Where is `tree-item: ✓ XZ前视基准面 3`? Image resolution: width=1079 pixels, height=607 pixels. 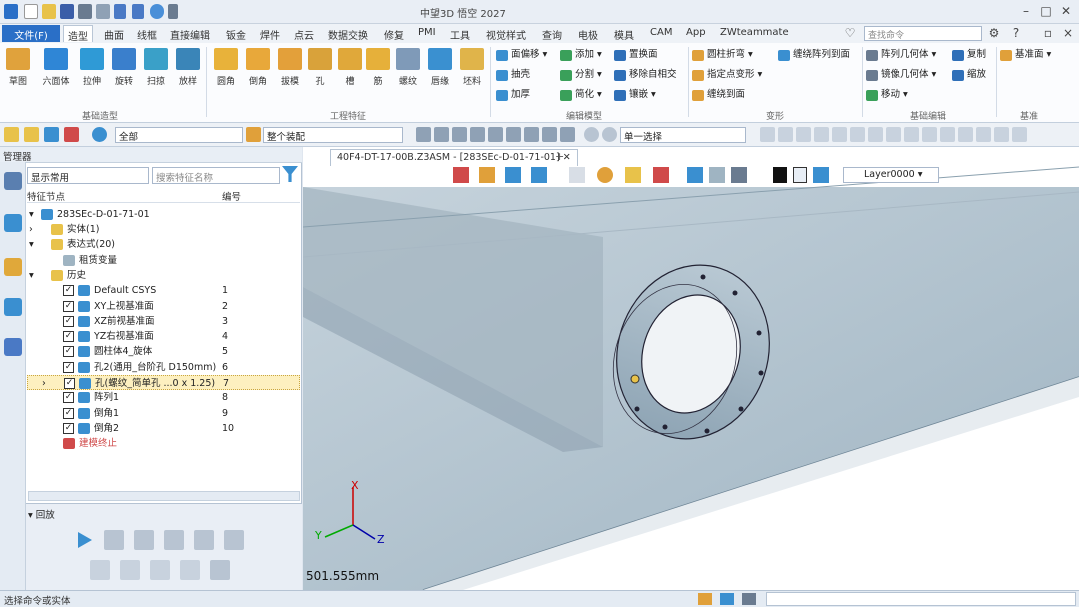 tree-item: ✓ XZ前视基准面 3 is located at coordinates (163, 321).